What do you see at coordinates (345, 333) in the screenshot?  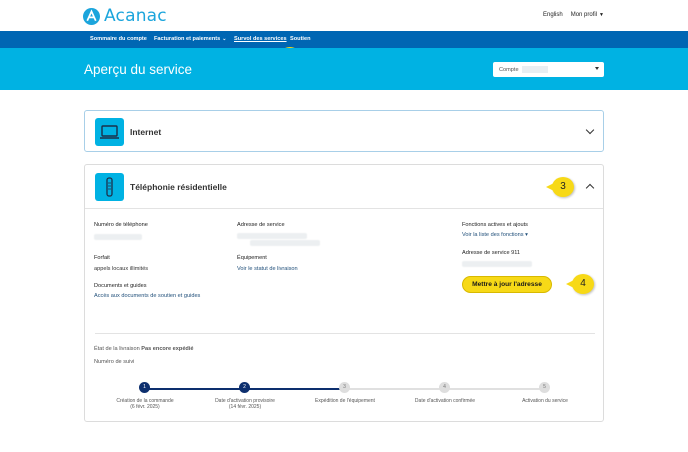 I see `section-divider` at bounding box center [345, 333].